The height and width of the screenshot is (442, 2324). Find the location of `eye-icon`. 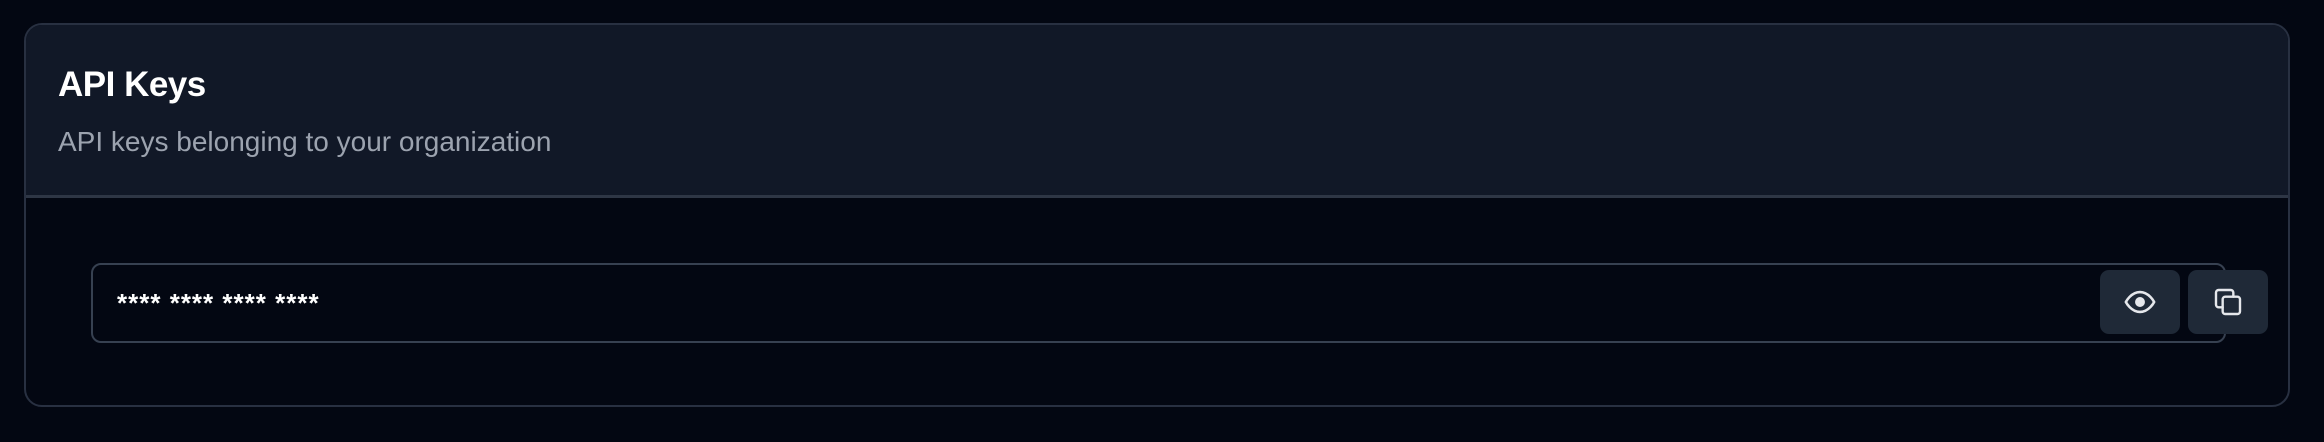

eye-icon is located at coordinates (2140, 302).